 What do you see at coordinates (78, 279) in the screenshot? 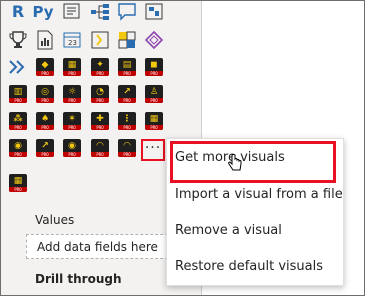
I see `drill-through-label: Drill through` at bounding box center [78, 279].